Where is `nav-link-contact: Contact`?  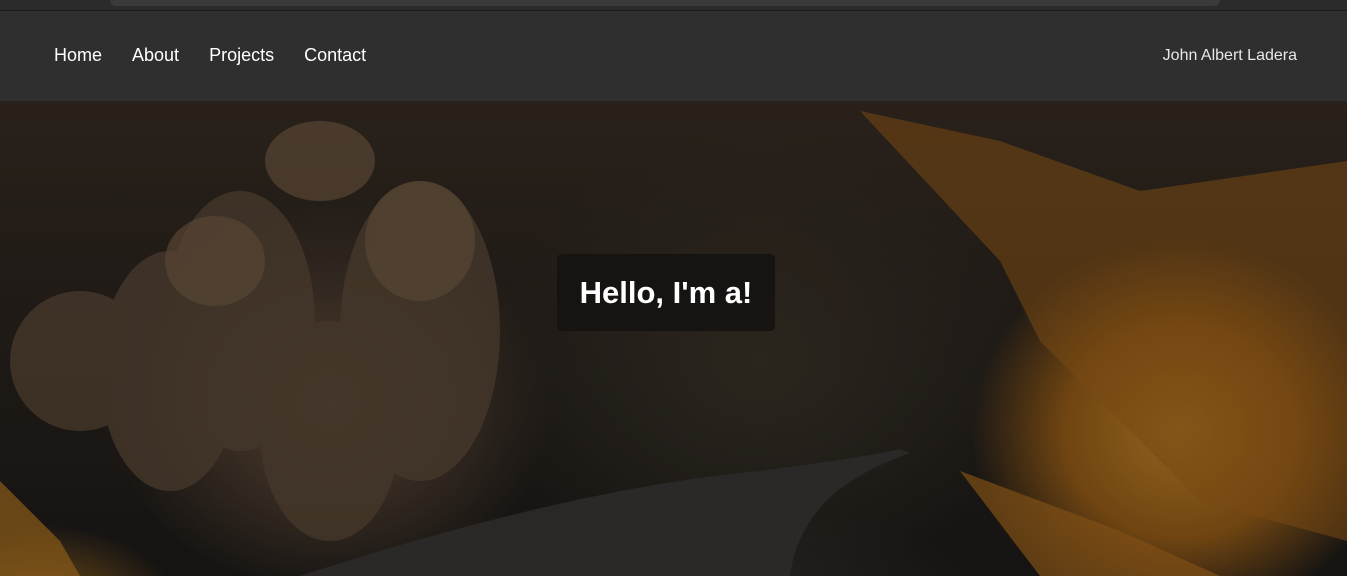
nav-link-contact: Contact is located at coordinates (335, 55).